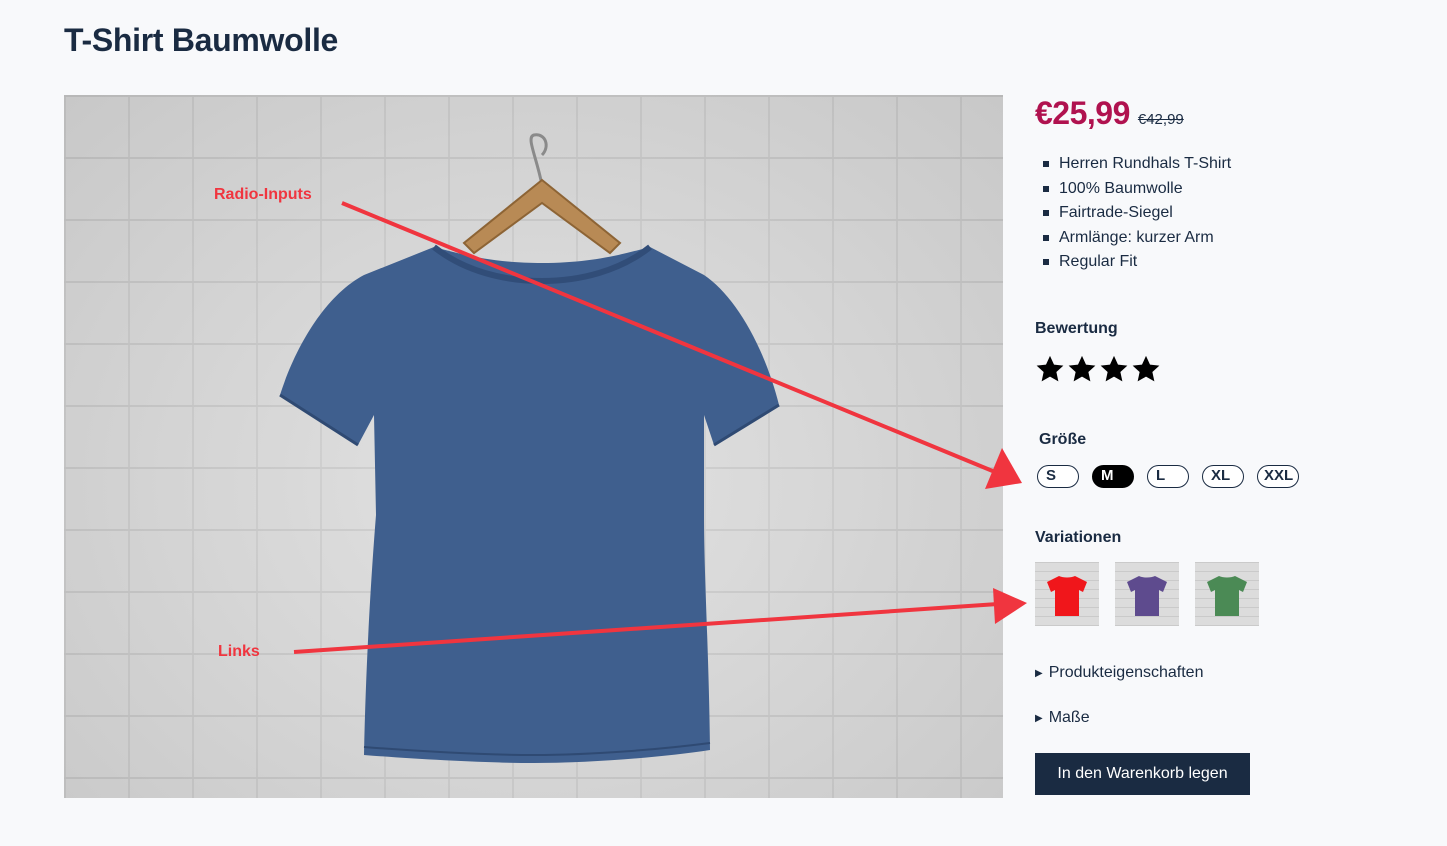  Describe the element at coordinates (1278, 476) in the screenshot. I see `size-option-xxl: XXL` at that location.